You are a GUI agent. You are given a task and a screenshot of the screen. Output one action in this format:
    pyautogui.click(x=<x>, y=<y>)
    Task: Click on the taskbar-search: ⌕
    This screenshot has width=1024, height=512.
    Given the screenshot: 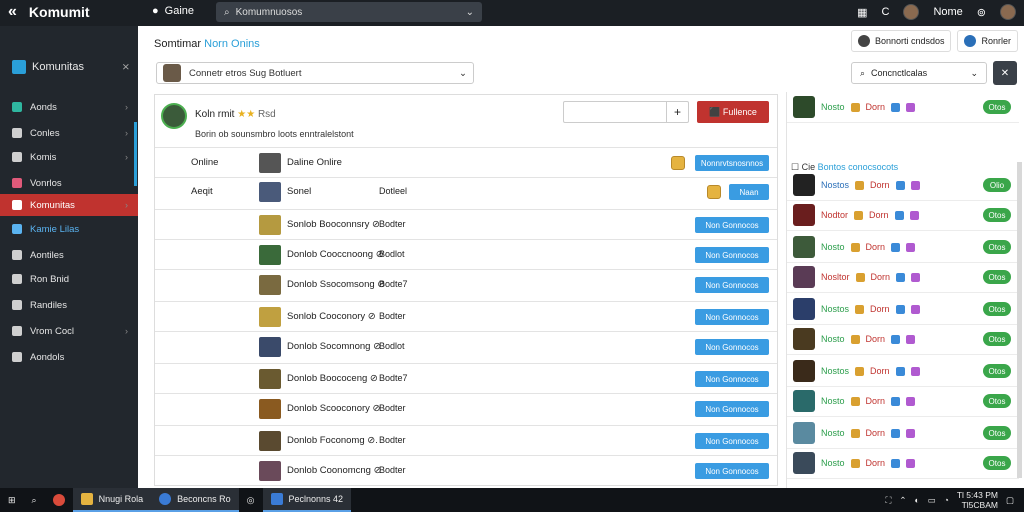 What is the action you would take?
    pyautogui.click(x=34, y=500)
    